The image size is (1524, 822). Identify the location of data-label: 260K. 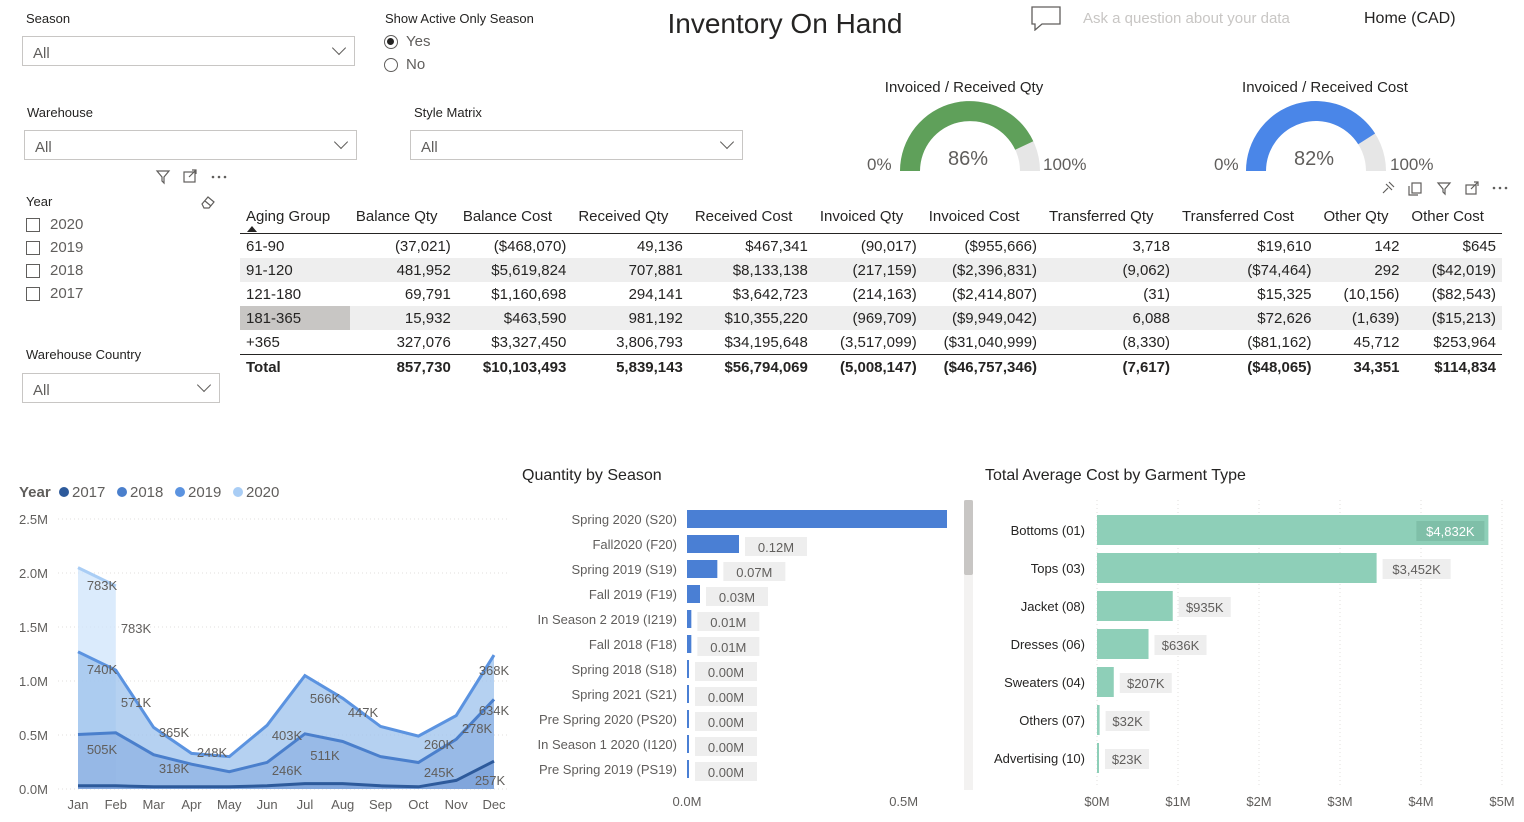
(439, 744).